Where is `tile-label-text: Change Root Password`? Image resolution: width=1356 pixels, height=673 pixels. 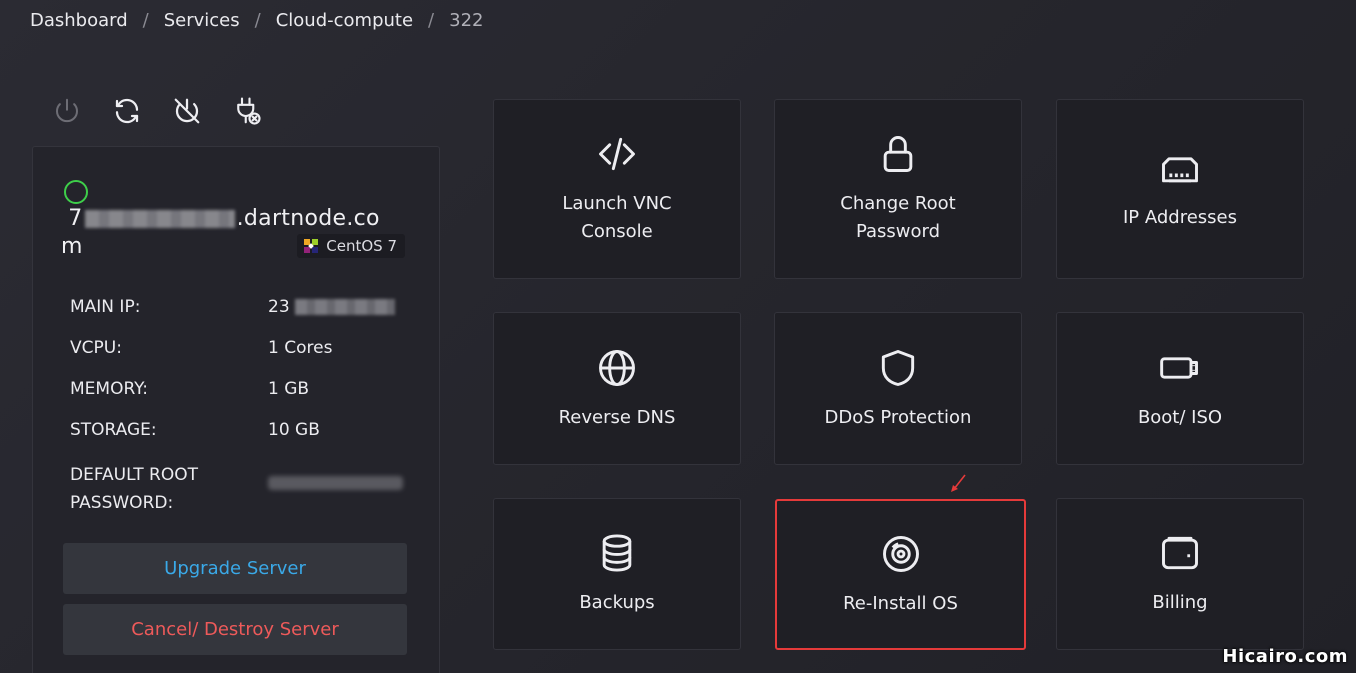
tile-label-text: Change Root Password is located at coordinates (898, 217).